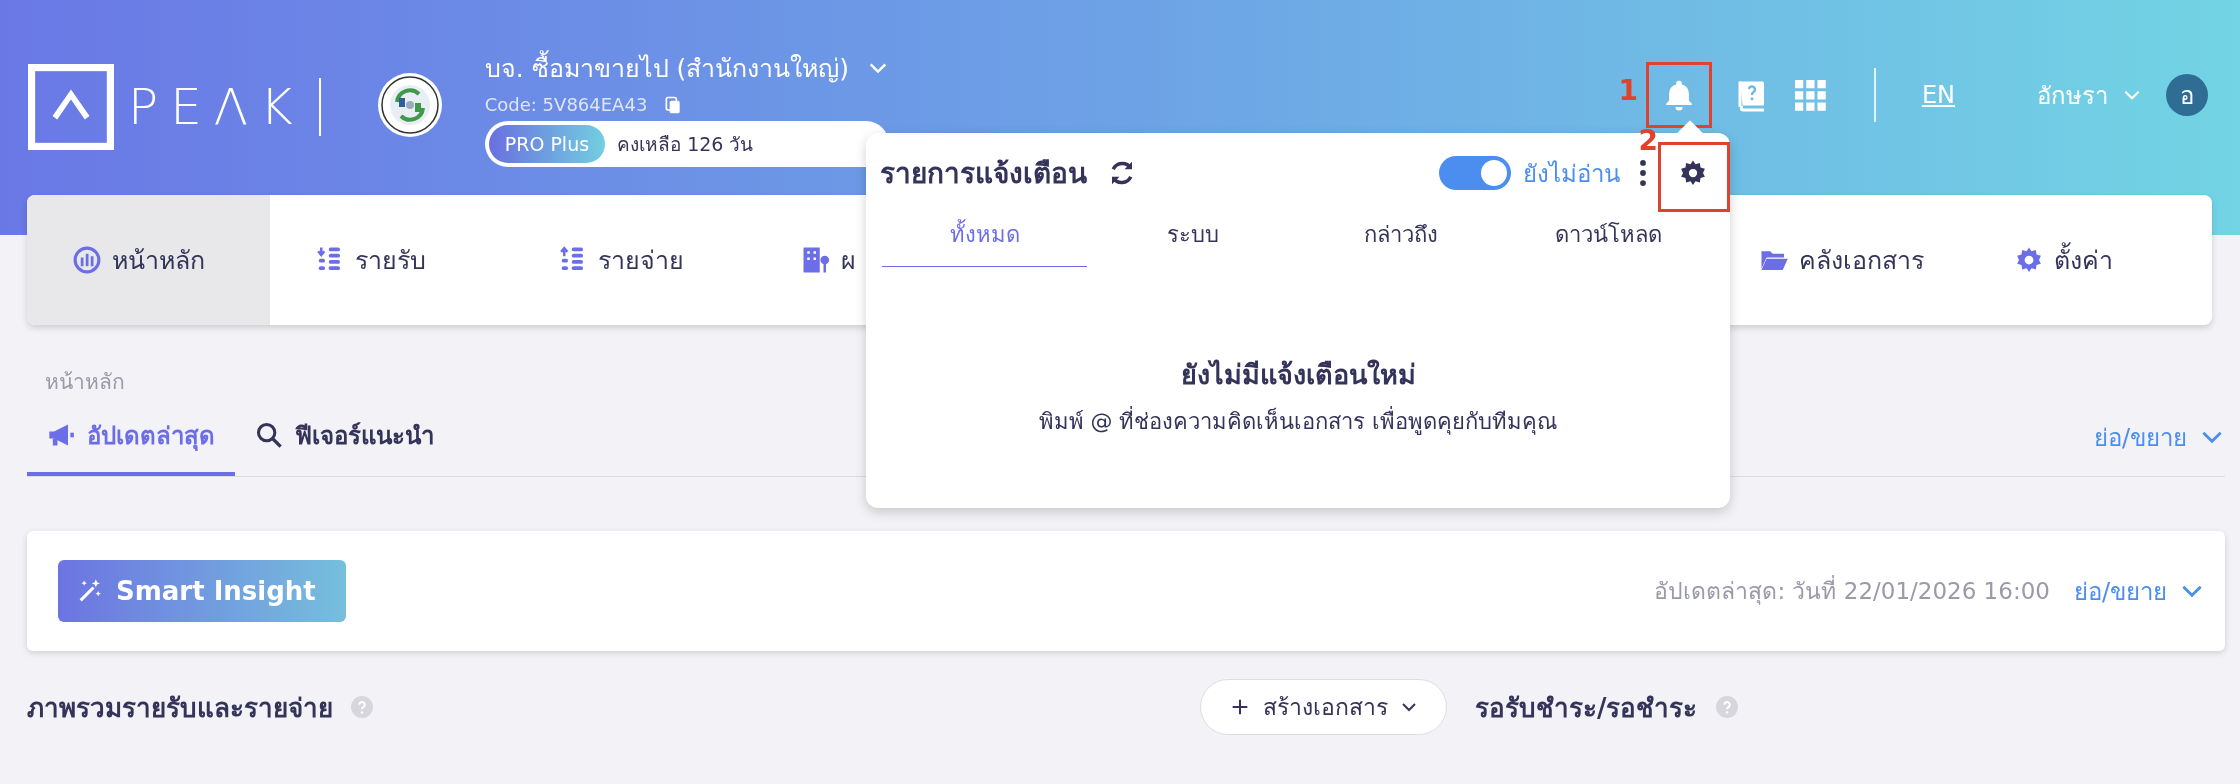  Describe the element at coordinates (1852, 591) in the screenshot. I see `last-updated: อัปเดตล่าสุด: วันที่ 22/01/2026 16:00` at that location.